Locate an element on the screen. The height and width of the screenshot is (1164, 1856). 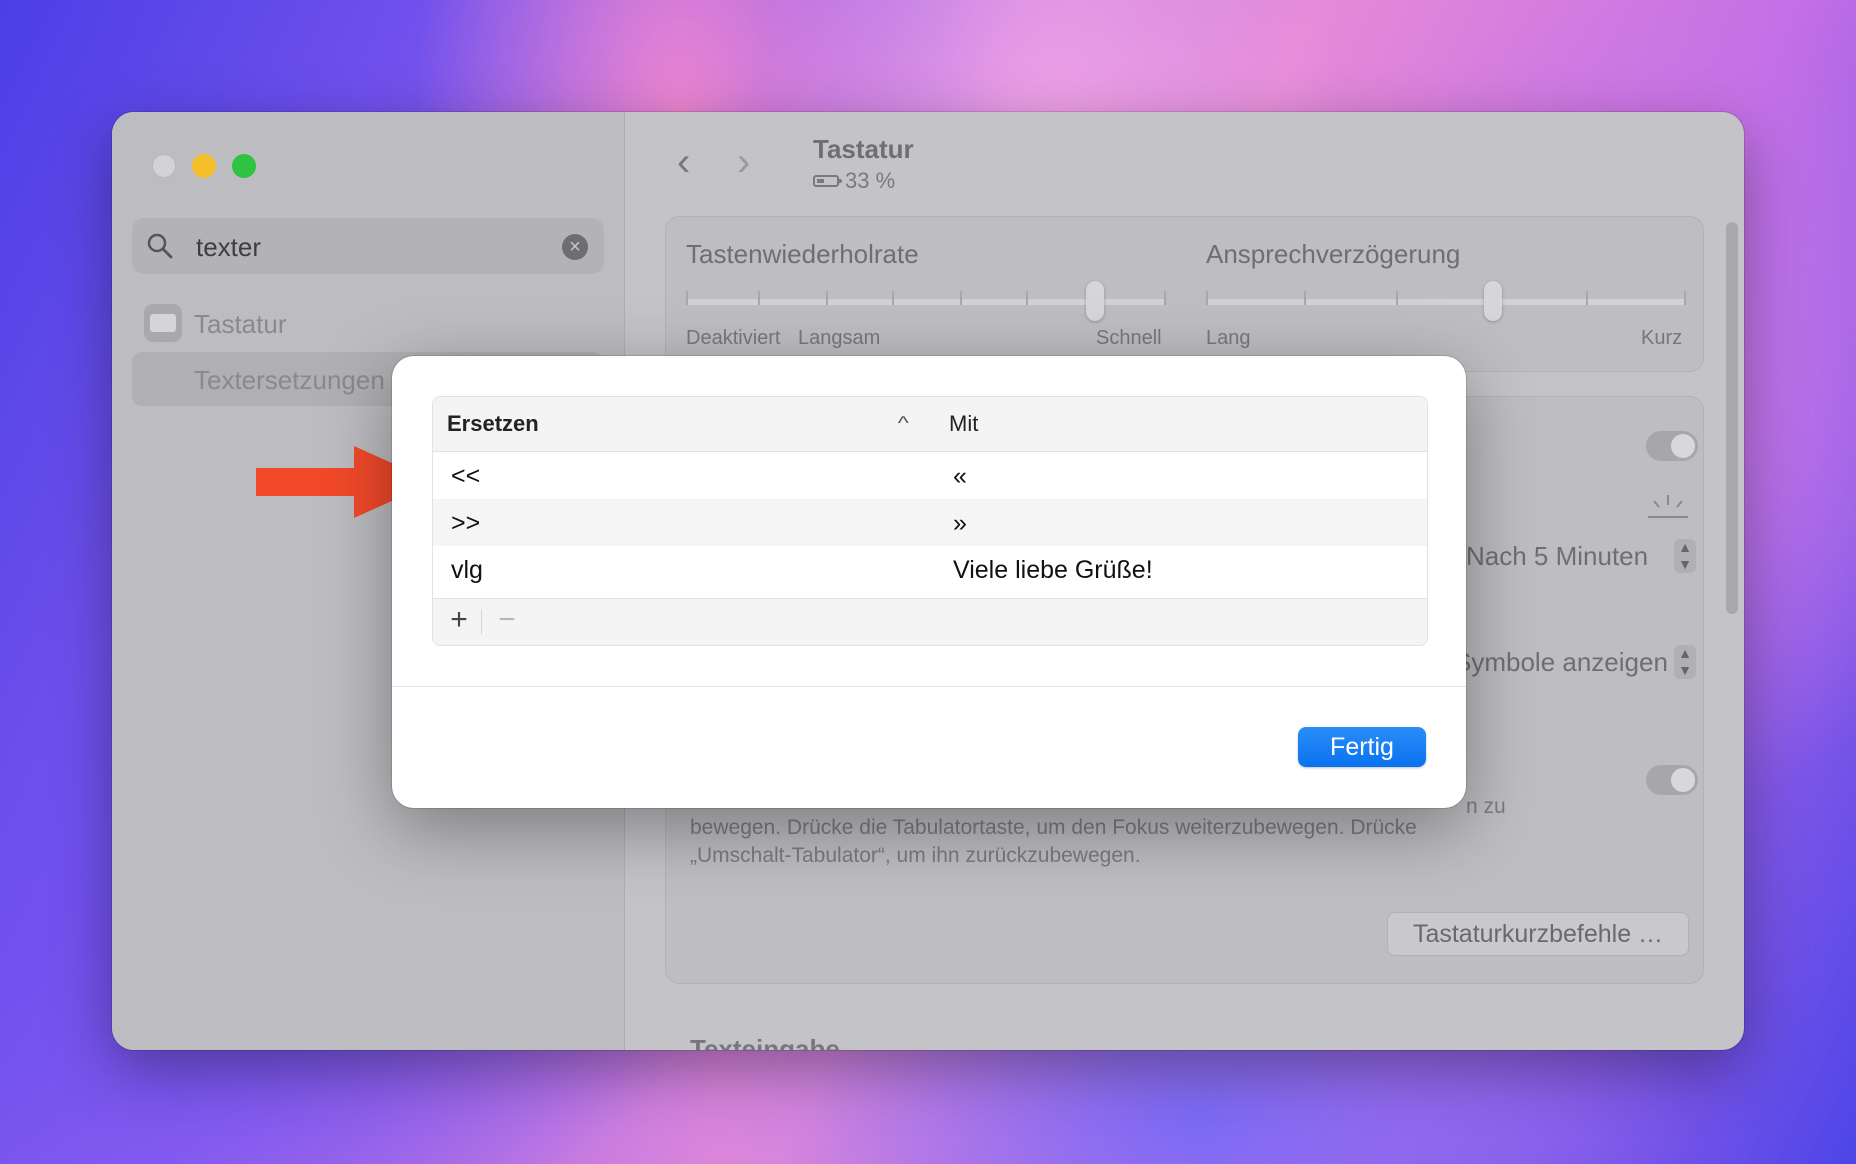
with-cell: » is located at coordinates (960, 523).